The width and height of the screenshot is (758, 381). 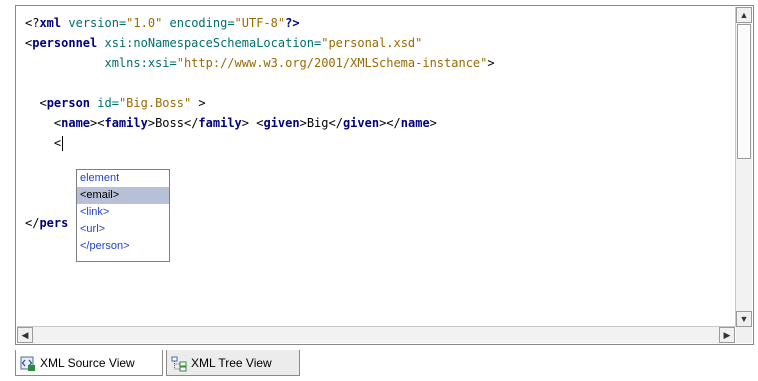 I want to click on tab-label: XML Tree View, so click(x=231, y=363).